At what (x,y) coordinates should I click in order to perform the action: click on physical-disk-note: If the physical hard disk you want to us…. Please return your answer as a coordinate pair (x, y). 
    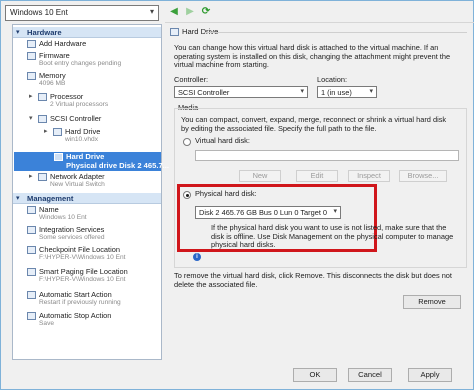
    Looking at the image, I should click on (337, 236).